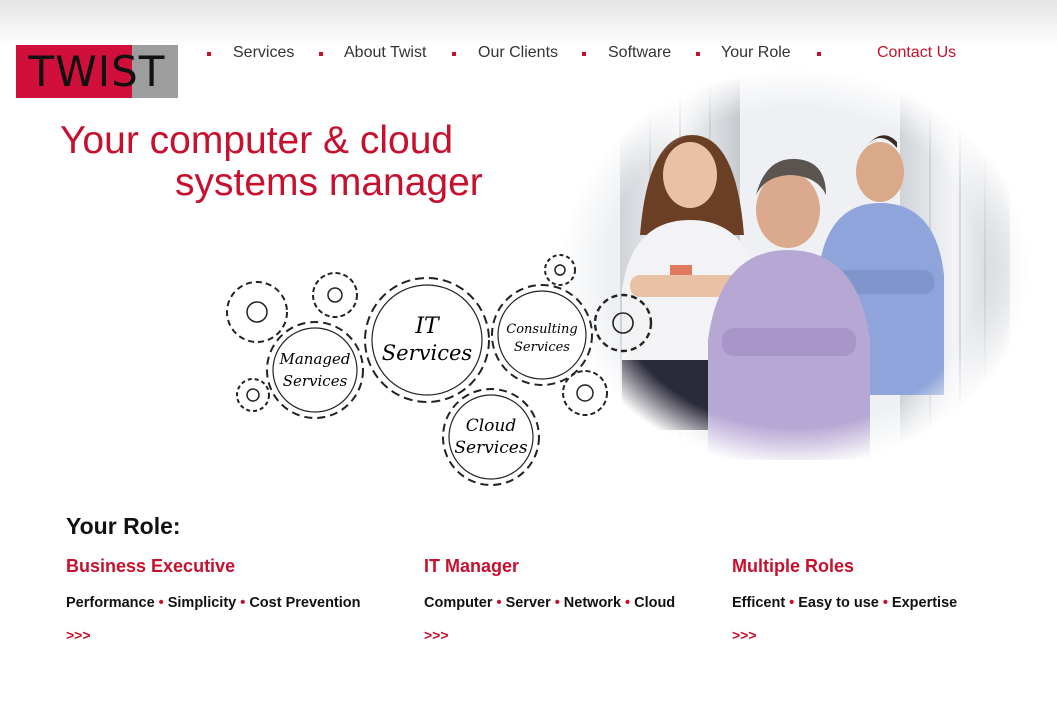  Describe the element at coordinates (491, 437) in the screenshot. I see `cloud-services-gear: Cloud Services` at that location.